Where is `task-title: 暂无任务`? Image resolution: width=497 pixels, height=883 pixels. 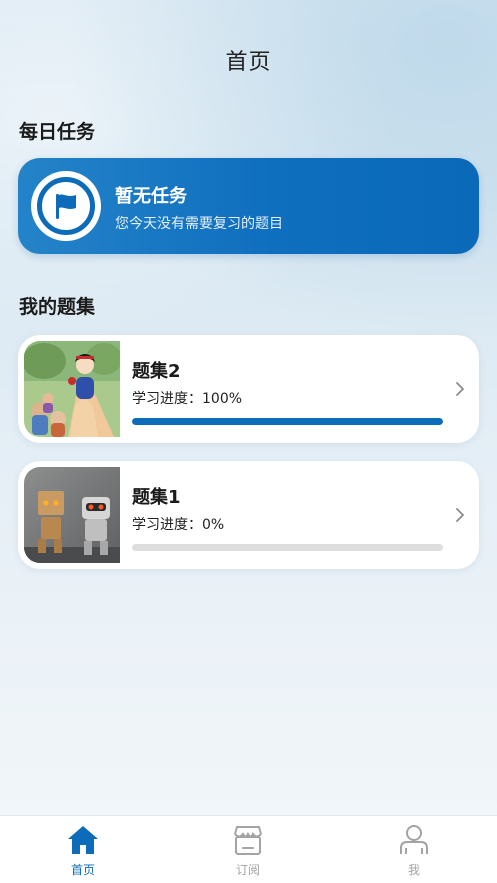
task-title: 暂无任务 is located at coordinates (151, 196).